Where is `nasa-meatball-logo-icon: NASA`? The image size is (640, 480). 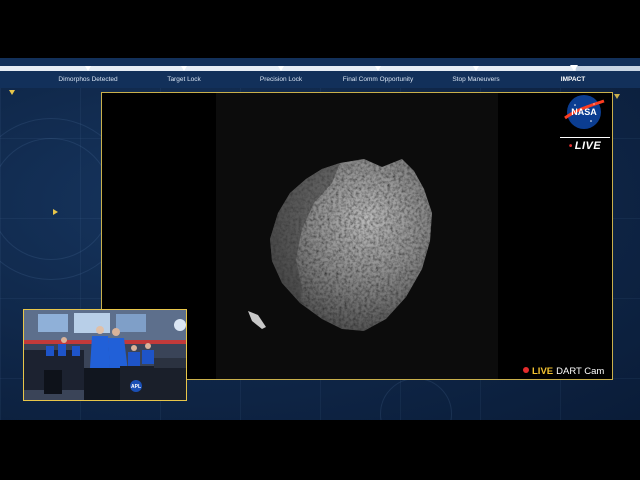 nasa-meatball-logo-icon: NASA is located at coordinates (584, 112).